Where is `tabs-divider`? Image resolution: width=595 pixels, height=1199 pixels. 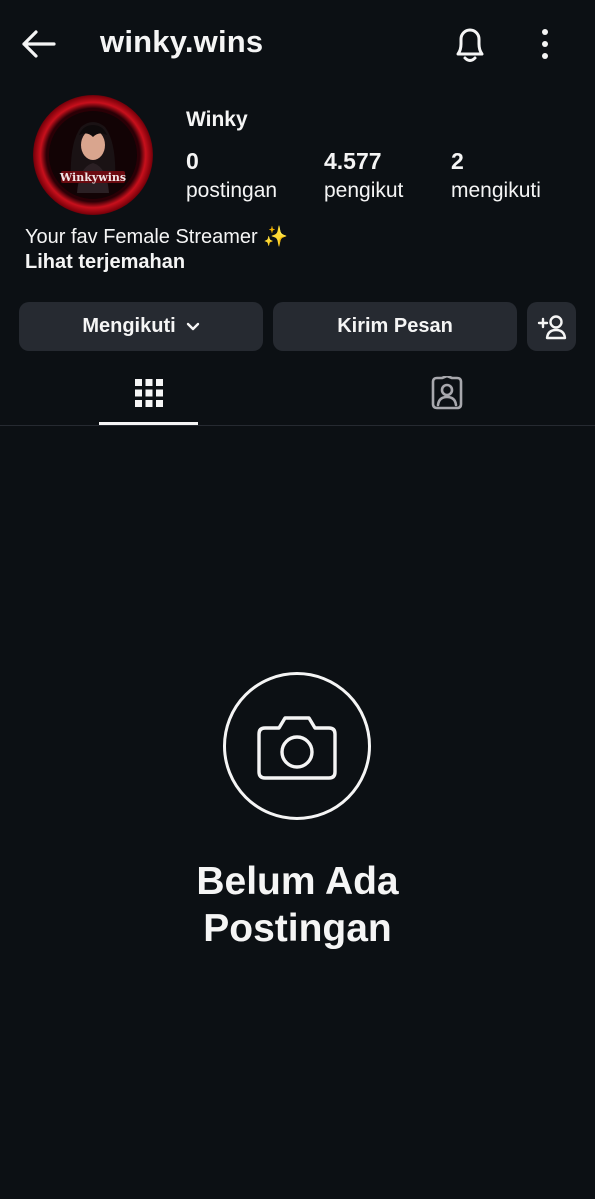 tabs-divider is located at coordinates (297, 425).